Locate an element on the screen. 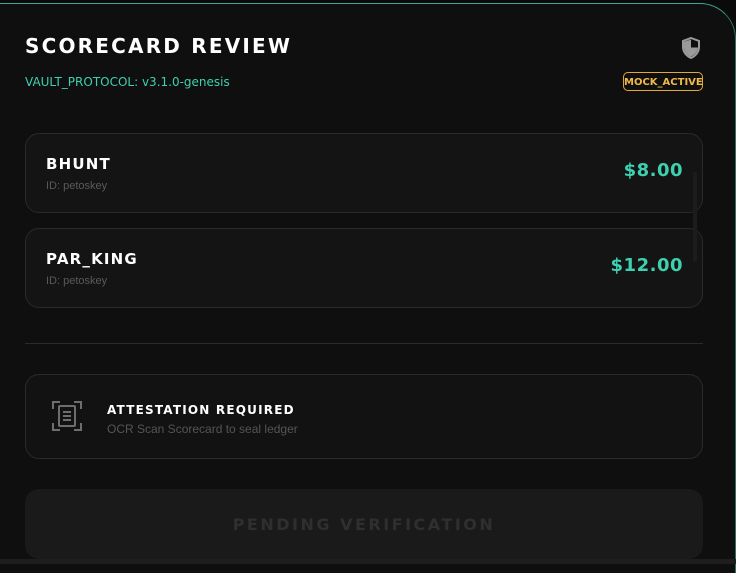 Image resolution: width=736 pixels, height=573 pixels. bottom-edge is located at coordinates (368, 561).